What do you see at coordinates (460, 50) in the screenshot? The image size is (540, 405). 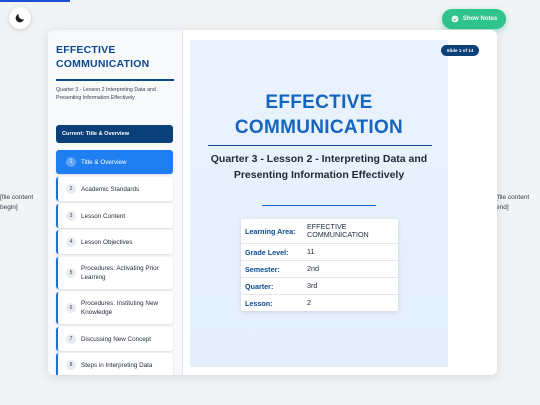 I see `slide-counter-badge: Slide 1 of 14` at bounding box center [460, 50].